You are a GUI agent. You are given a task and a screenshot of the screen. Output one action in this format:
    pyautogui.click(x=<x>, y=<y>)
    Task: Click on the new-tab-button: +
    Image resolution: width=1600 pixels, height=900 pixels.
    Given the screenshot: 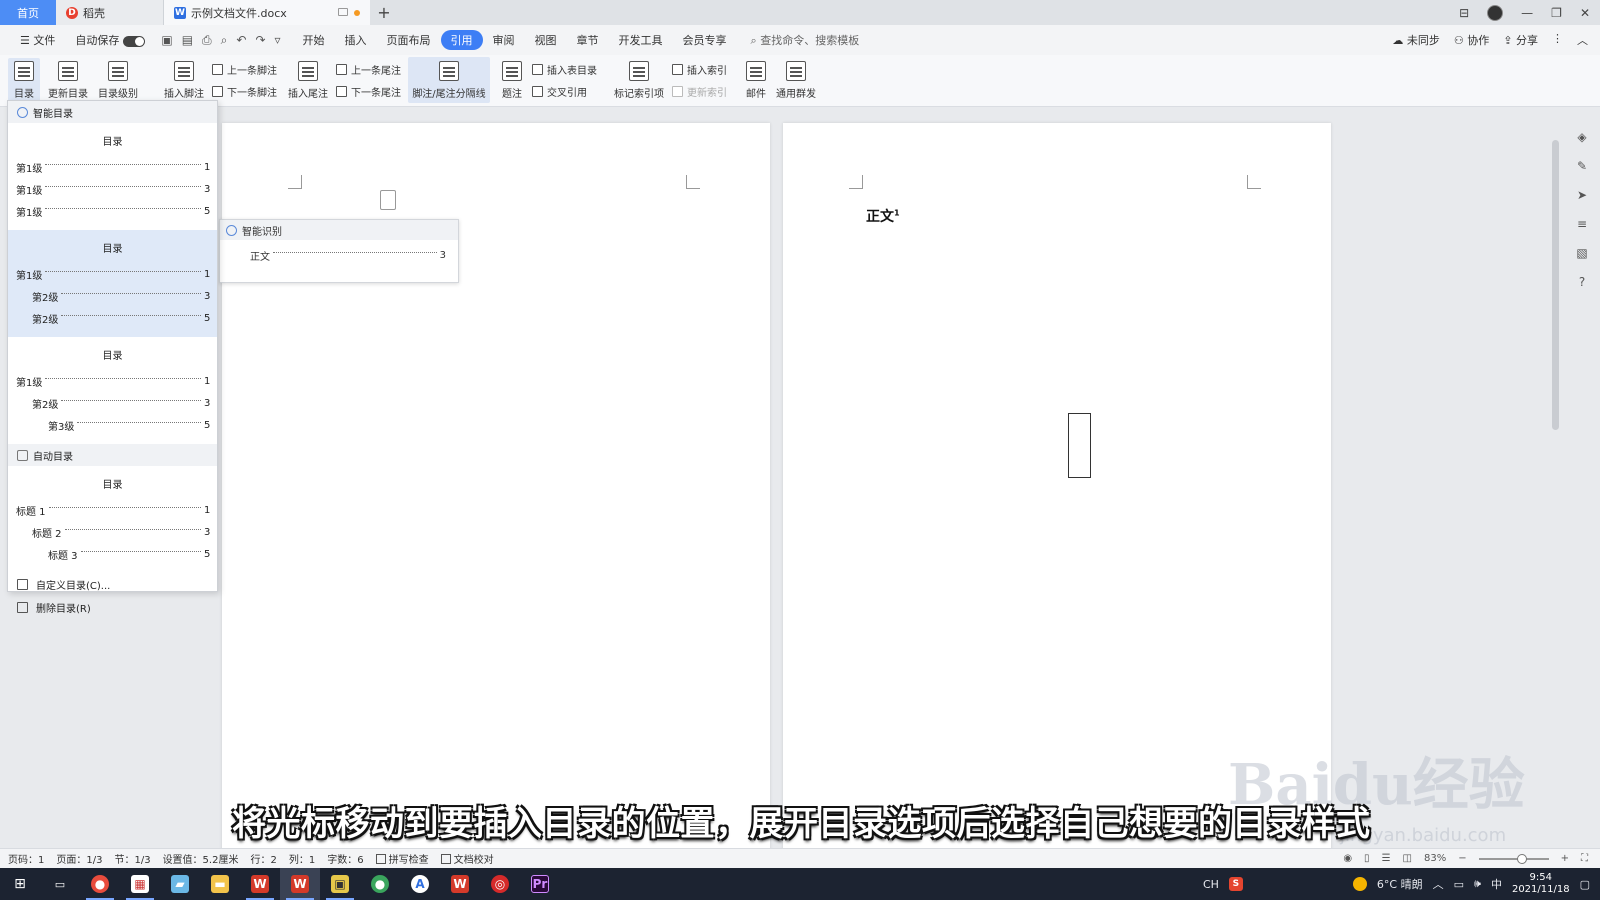 What is the action you would take?
    pyautogui.click(x=384, y=12)
    